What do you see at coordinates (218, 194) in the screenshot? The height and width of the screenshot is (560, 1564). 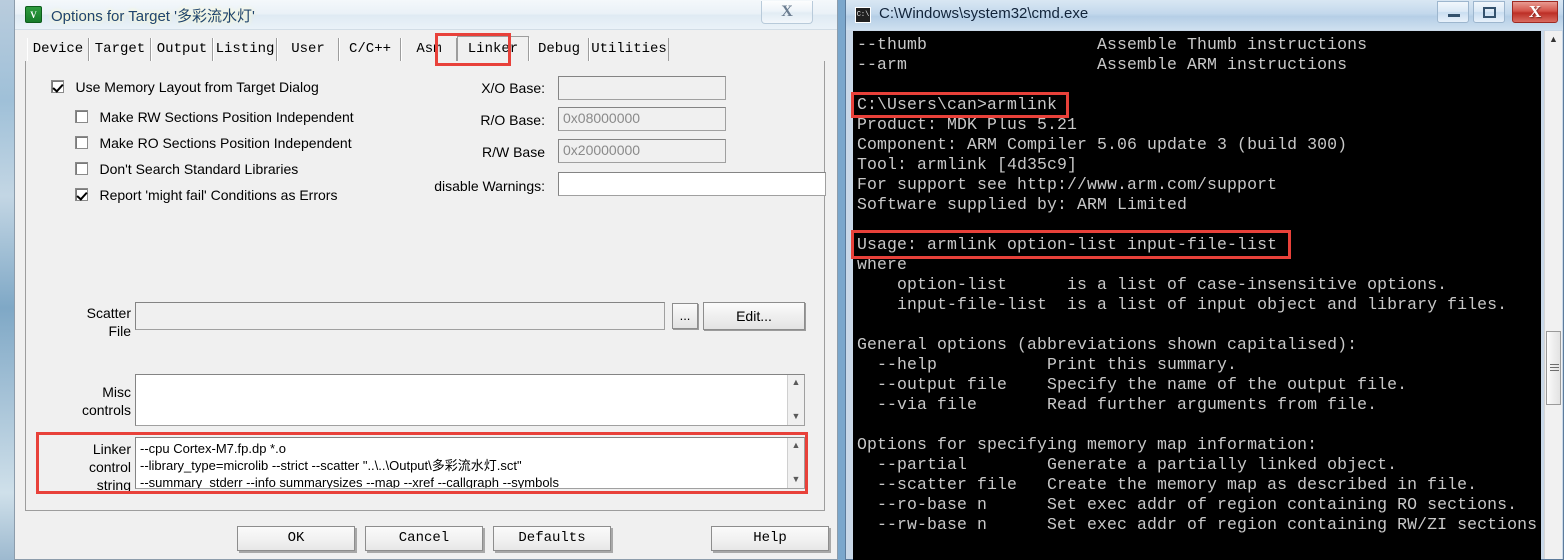 I see `checkbox-label: Report 'might fail' Conditions as Errors` at bounding box center [218, 194].